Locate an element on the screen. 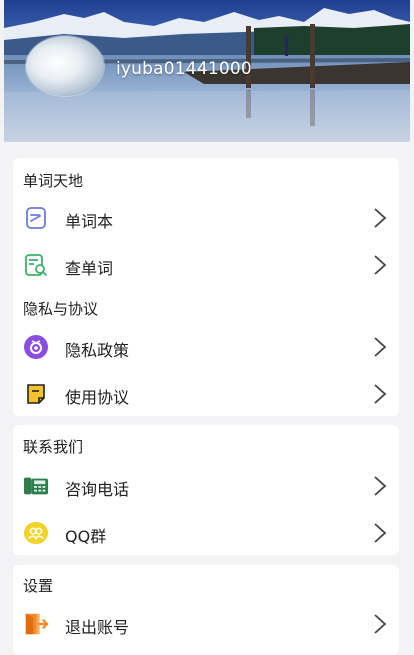 This screenshot has height=655, width=414. menu-item-privacy-policy: 隐私政策 is located at coordinates (206, 347).